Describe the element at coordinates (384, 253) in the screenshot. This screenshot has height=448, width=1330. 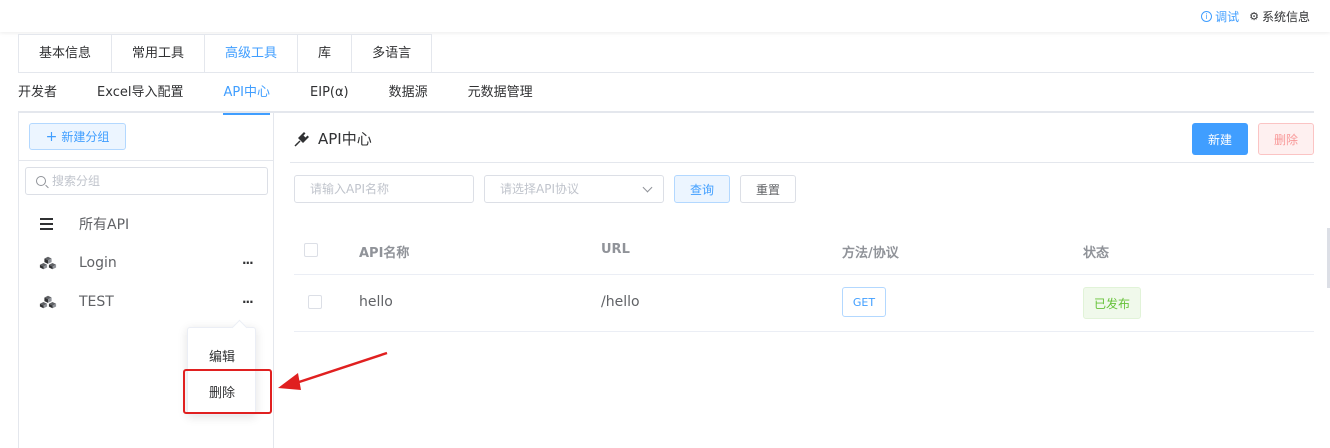
I see `column-header-name: API名称` at that location.